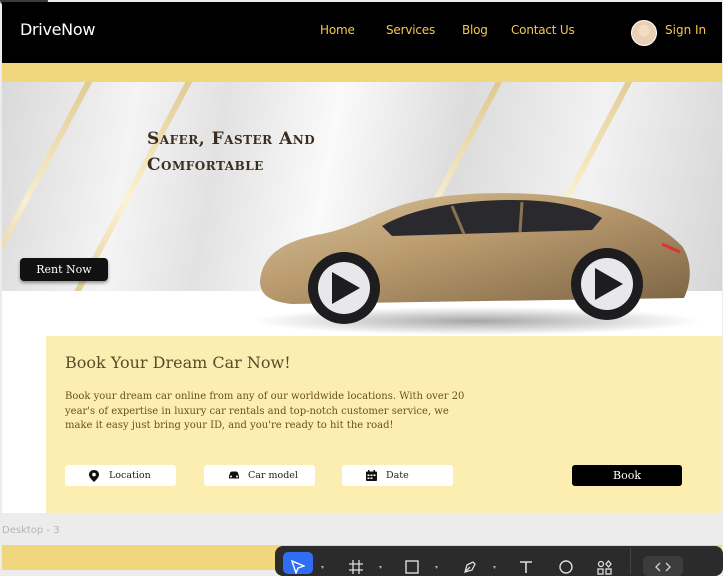  I want to click on toolbar-divider, so click(630, 561).